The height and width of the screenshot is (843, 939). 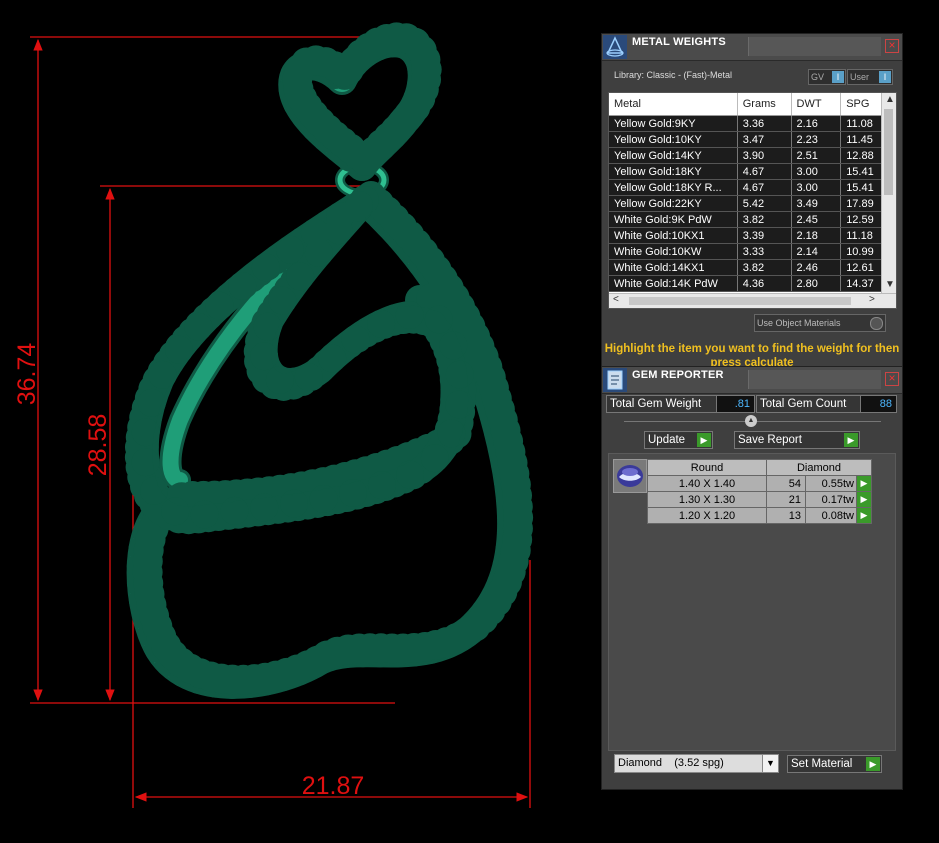 I want to click on gem-row: 1.20 X 1.20 13 0.08tw ▶, so click(x=759, y=515).